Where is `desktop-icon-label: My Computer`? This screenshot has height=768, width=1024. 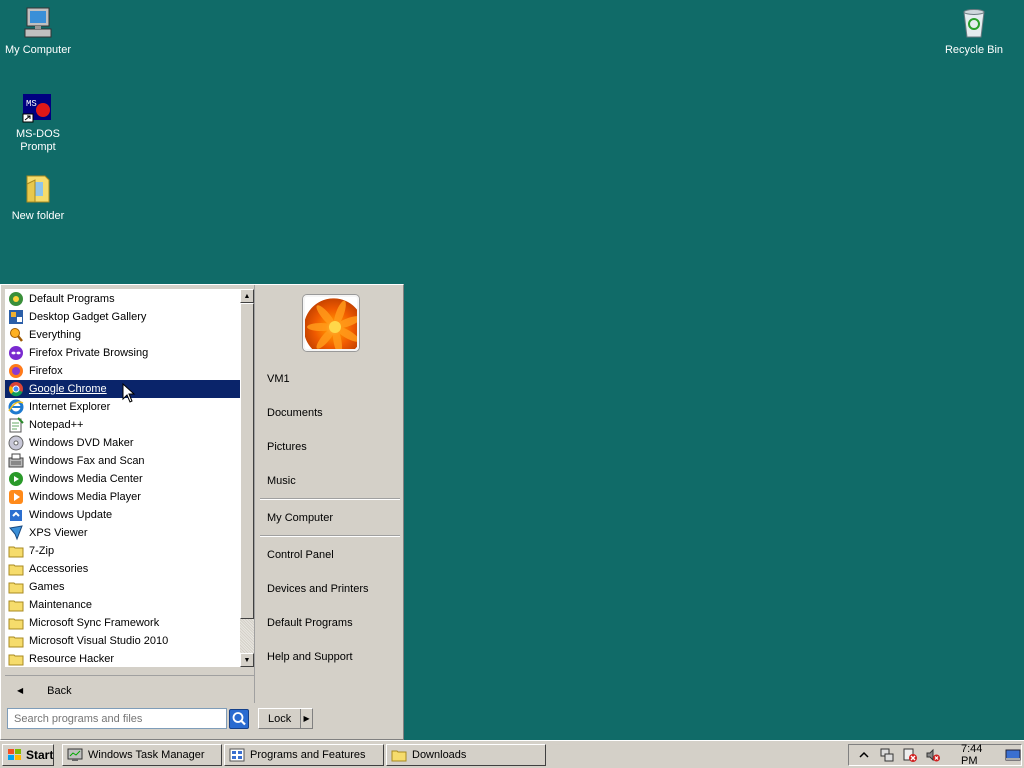
desktop-icon-label: My Computer is located at coordinates (38, 50).